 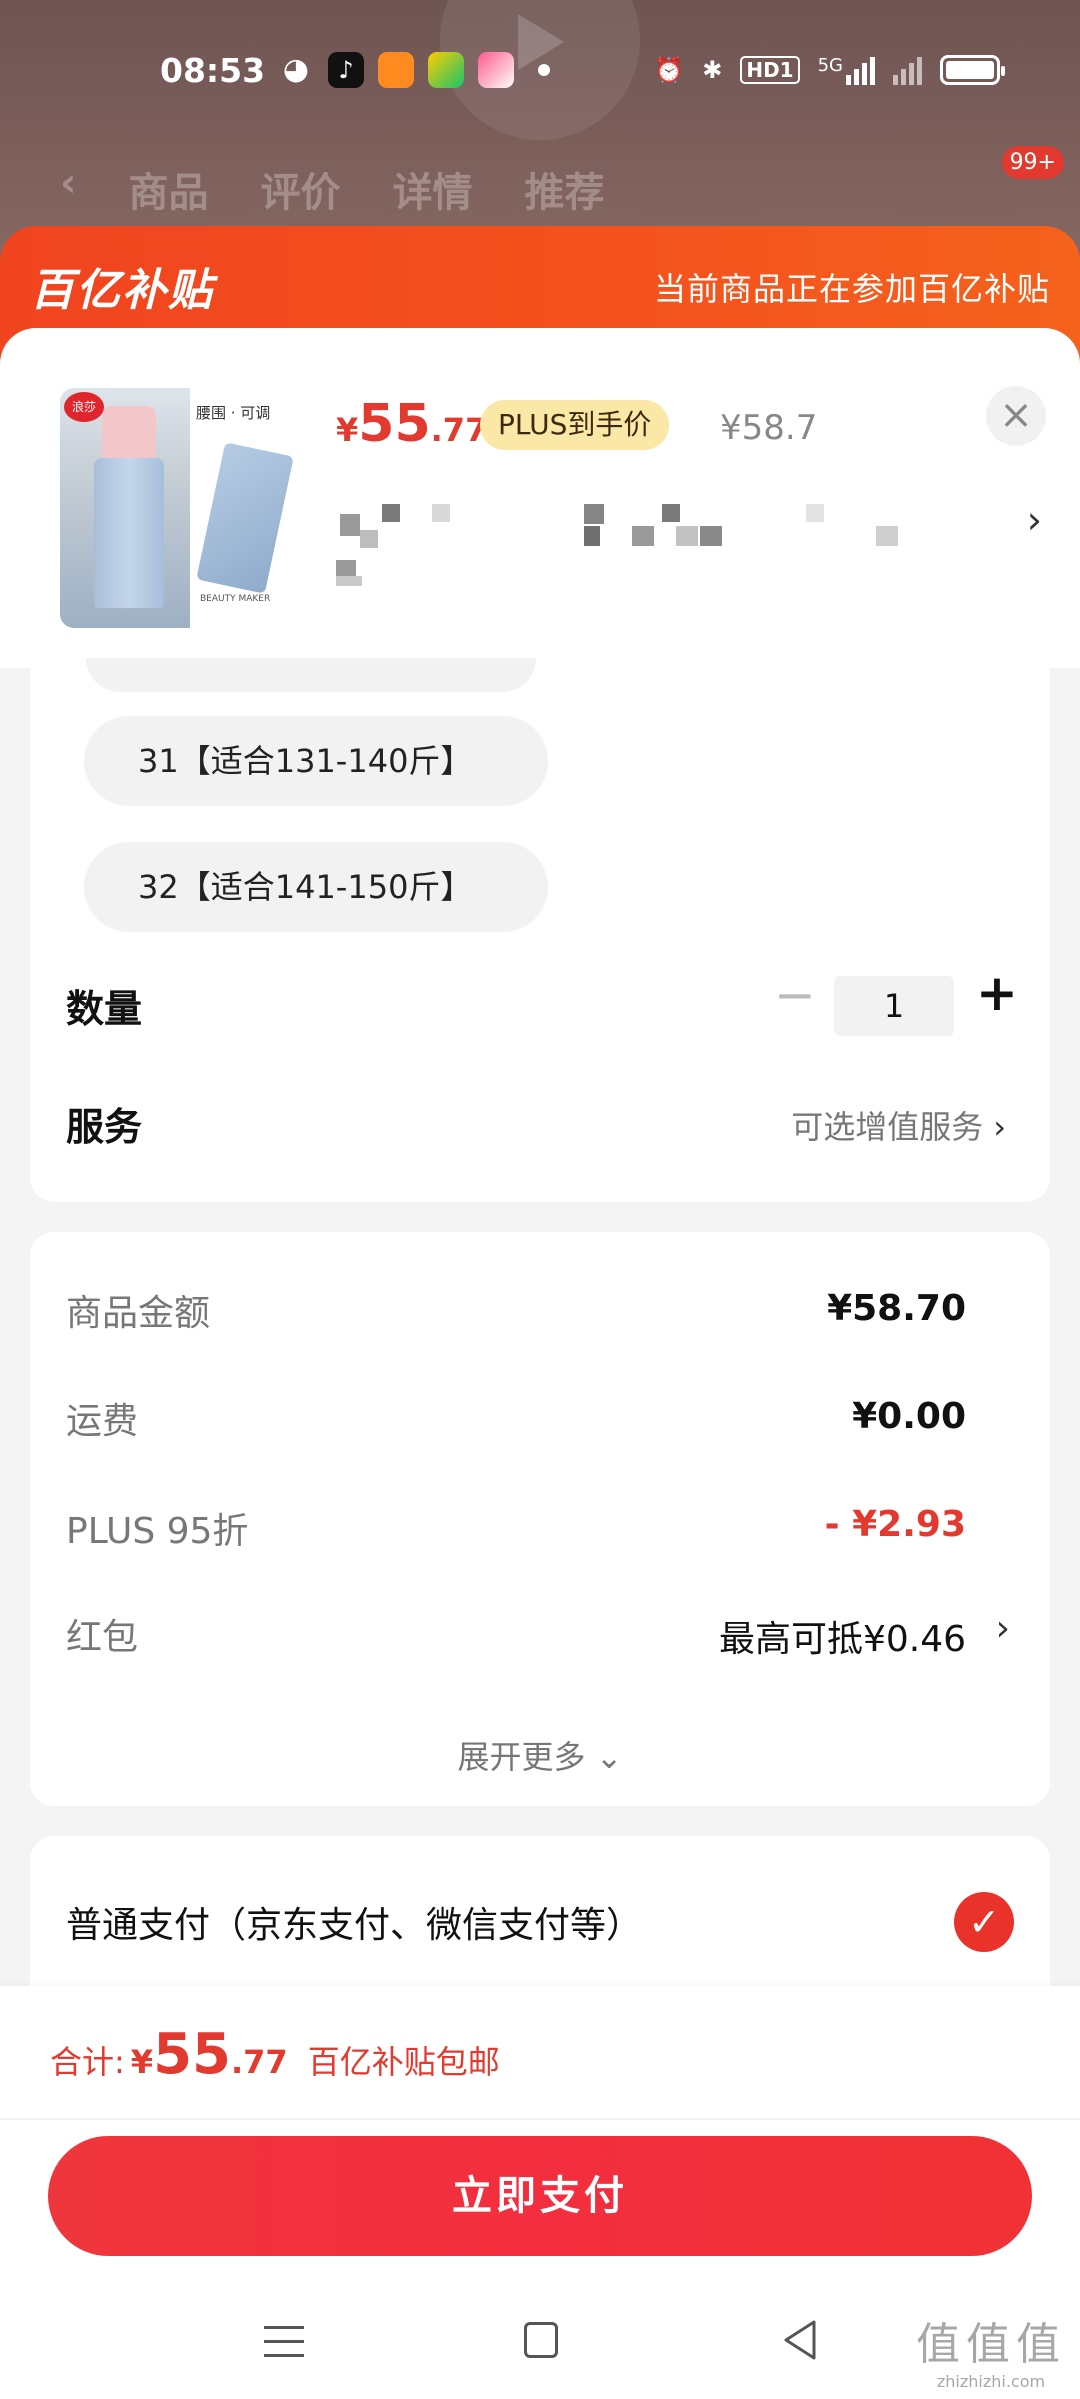 I want to click on alarm-icon: ⏰, so click(x=669, y=70).